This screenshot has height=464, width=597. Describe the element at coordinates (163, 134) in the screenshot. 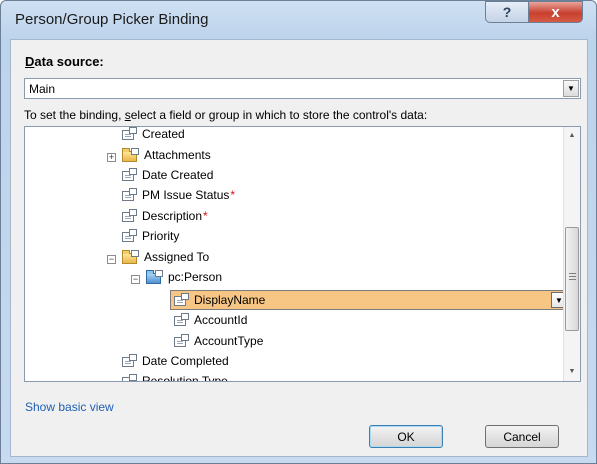

I see `tree-item-label: Created` at that location.